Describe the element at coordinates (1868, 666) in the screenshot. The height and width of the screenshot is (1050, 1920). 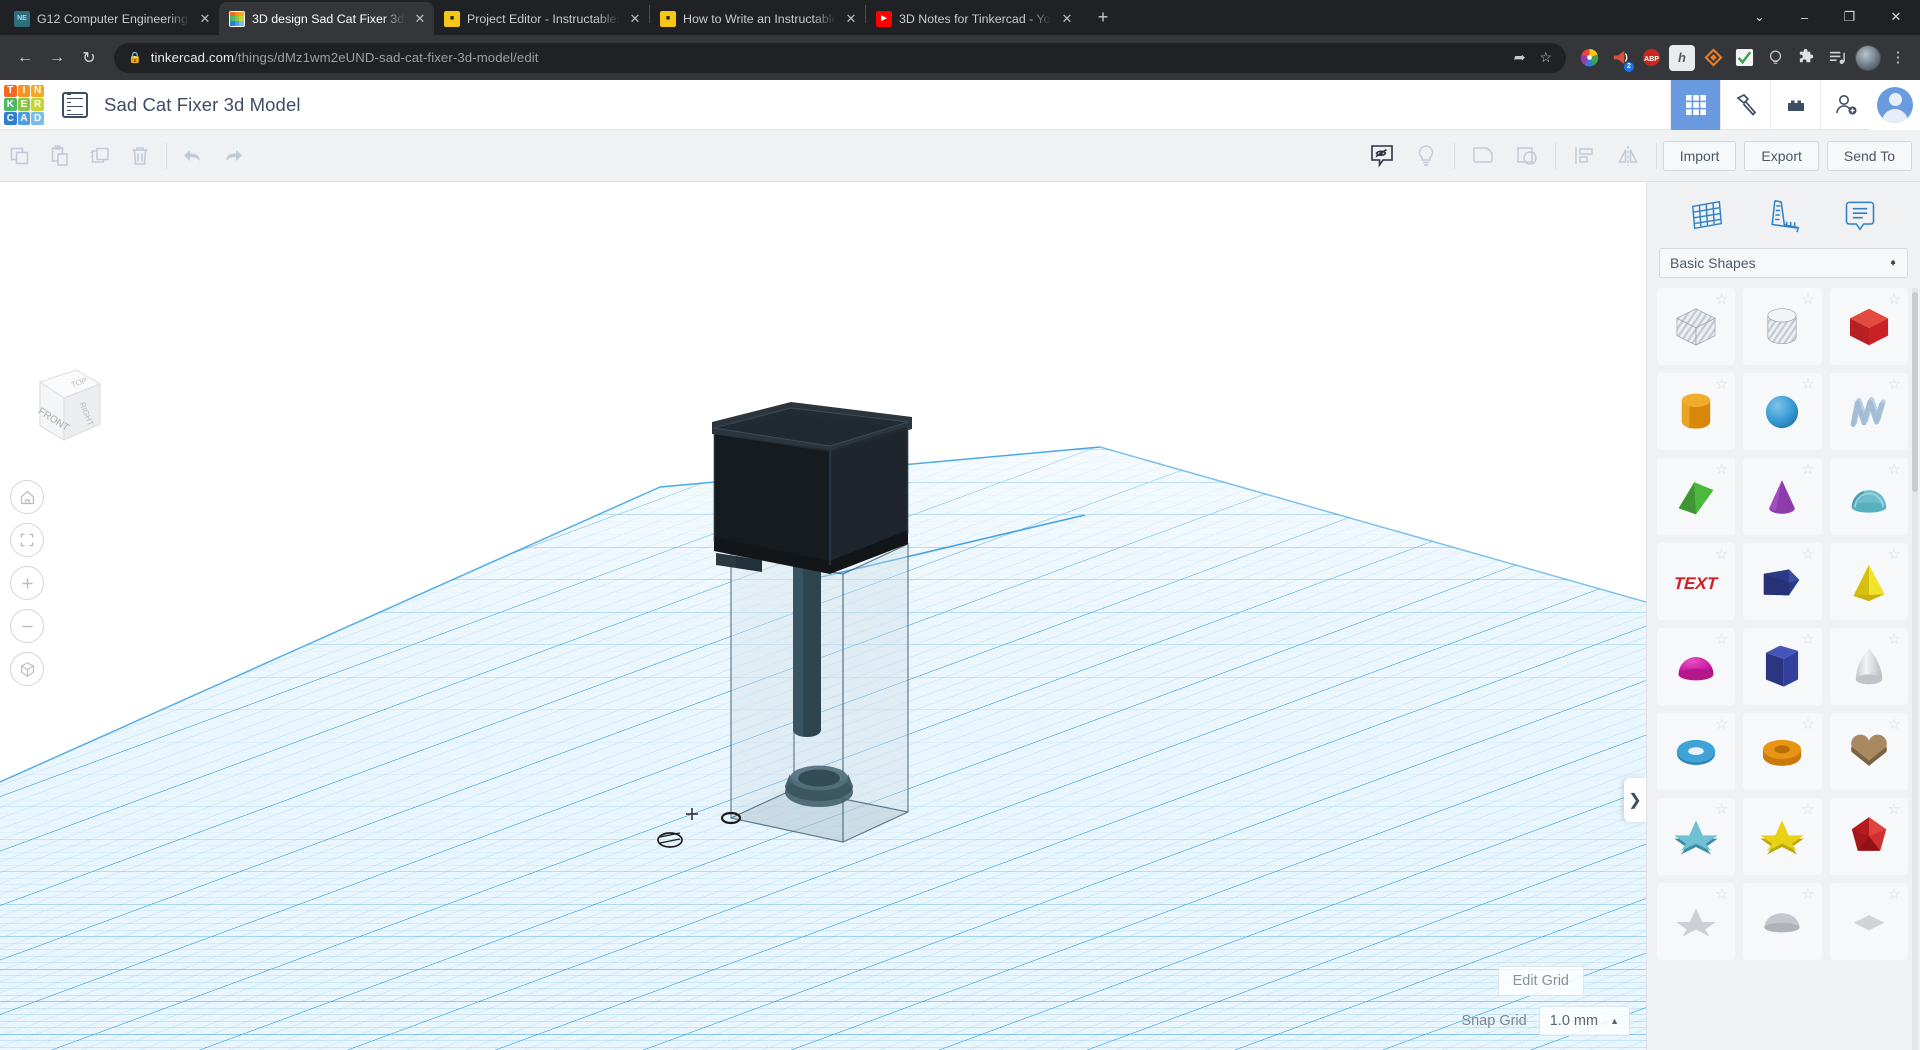
I see `shape-paraboloid: ☆` at that location.